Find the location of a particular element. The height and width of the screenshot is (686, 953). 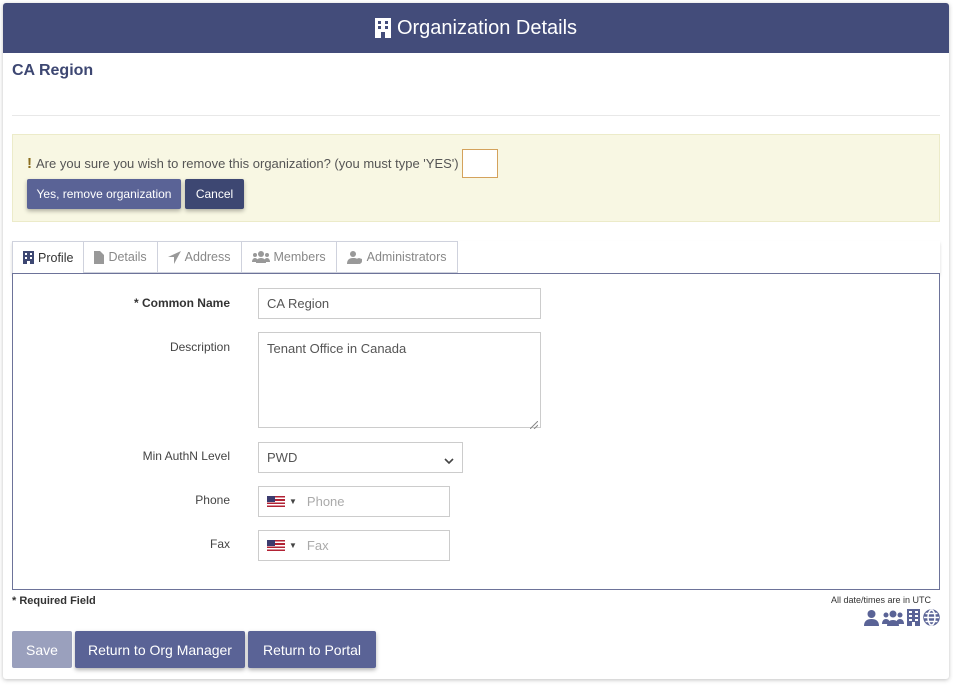

phone-input: Phone is located at coordinates (326, 501).